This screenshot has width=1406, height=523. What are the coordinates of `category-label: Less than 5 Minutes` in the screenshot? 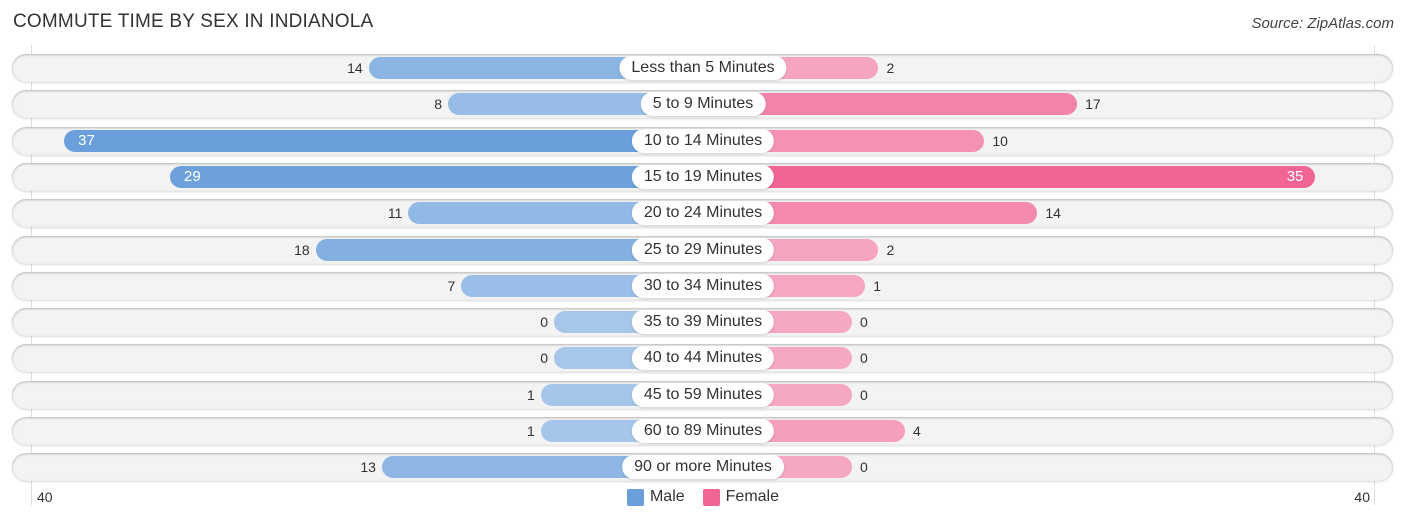 It's located at (703, 68).